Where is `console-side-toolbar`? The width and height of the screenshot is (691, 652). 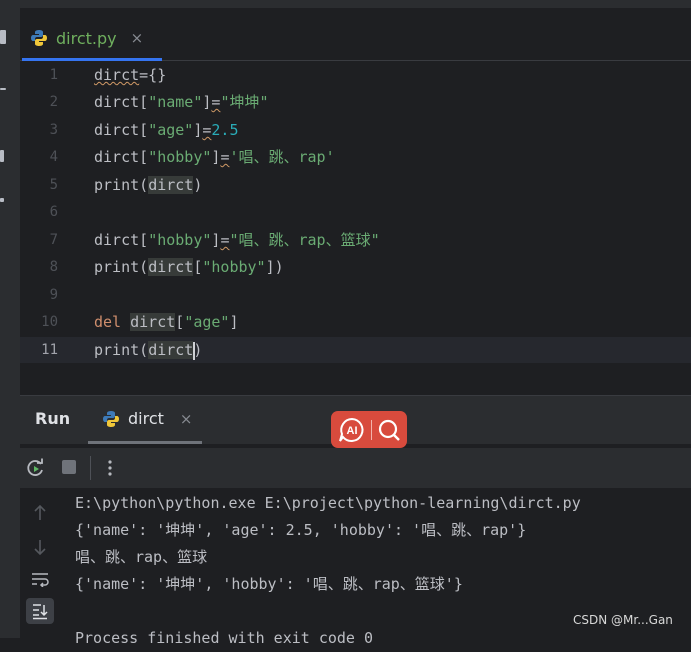
console-side-toolbar is located at coordinates (40, 563).